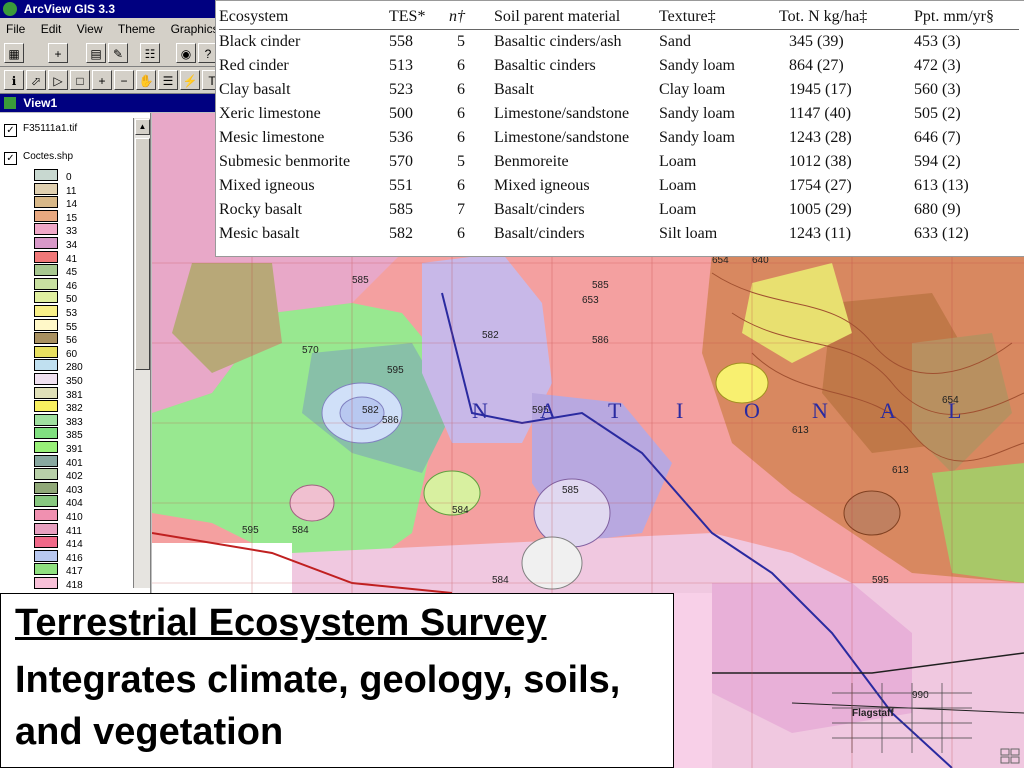 This screenshot has height=768, width=1024. I want to click on legend-label: 391, so click(74, 449).